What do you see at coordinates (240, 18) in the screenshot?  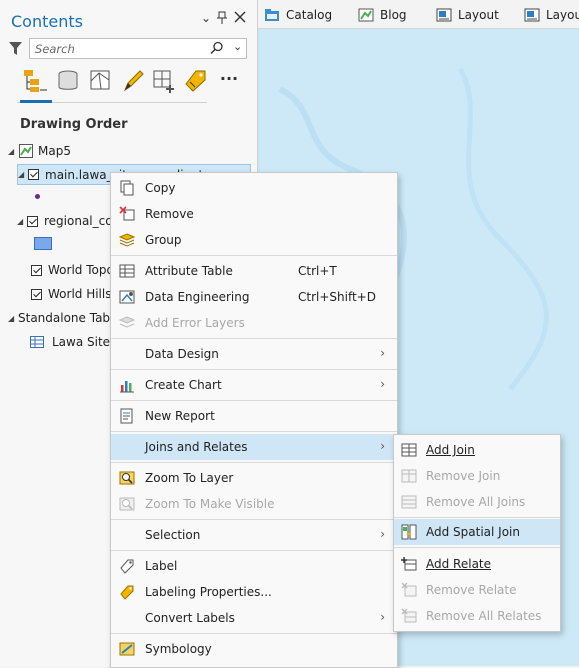 I see `close-icon` at bounding box center [240, 18].